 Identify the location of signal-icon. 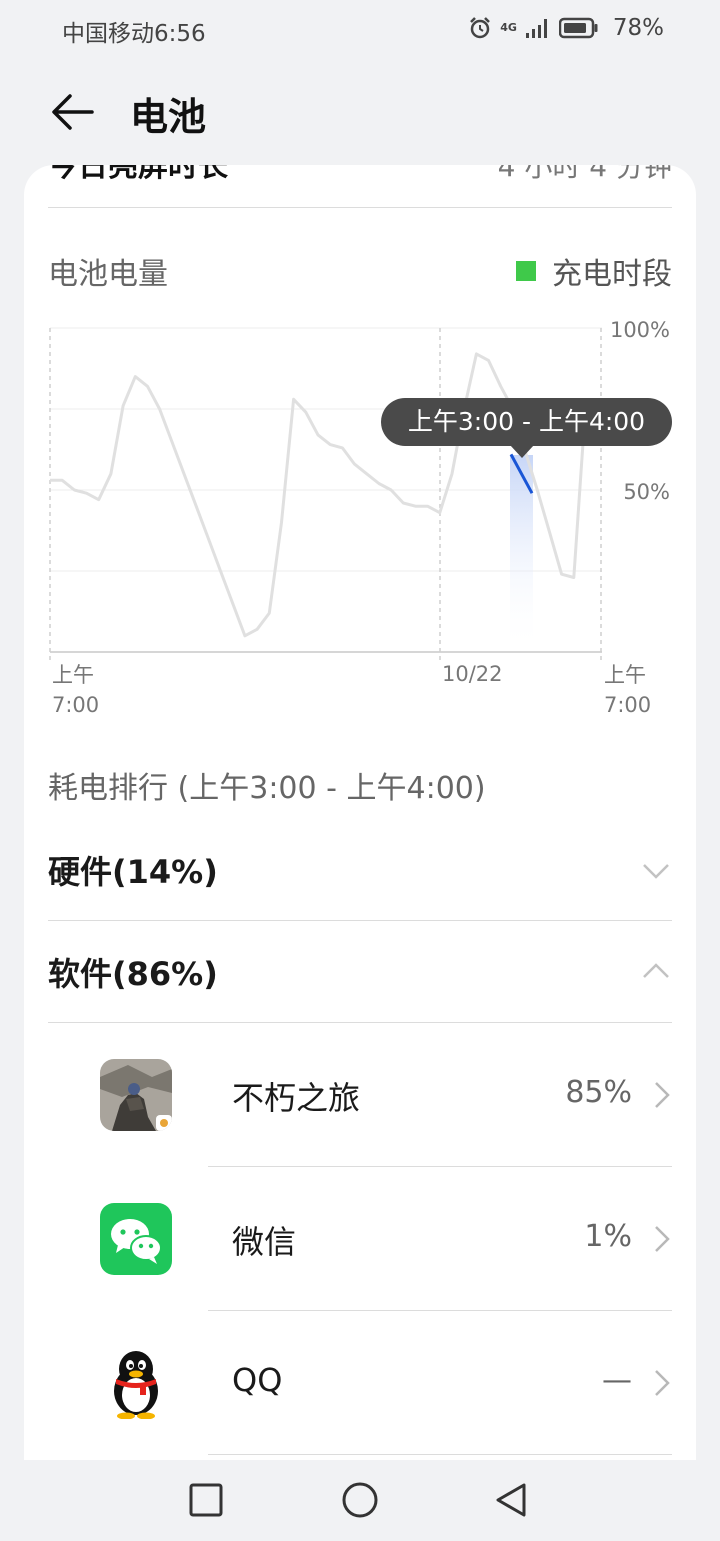
(536, 28).